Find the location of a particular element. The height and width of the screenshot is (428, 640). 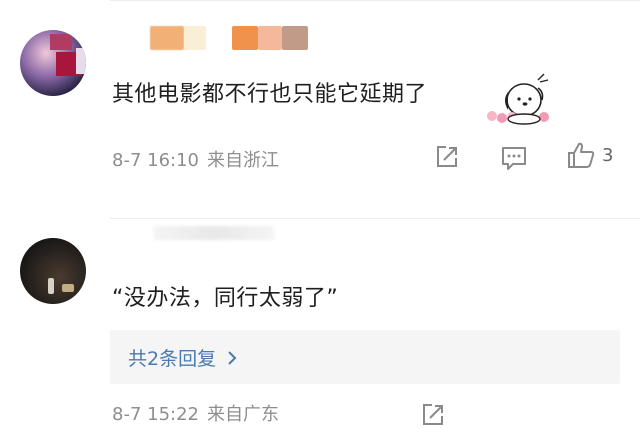

like-button: 3 is located at coordinates (589, 155).